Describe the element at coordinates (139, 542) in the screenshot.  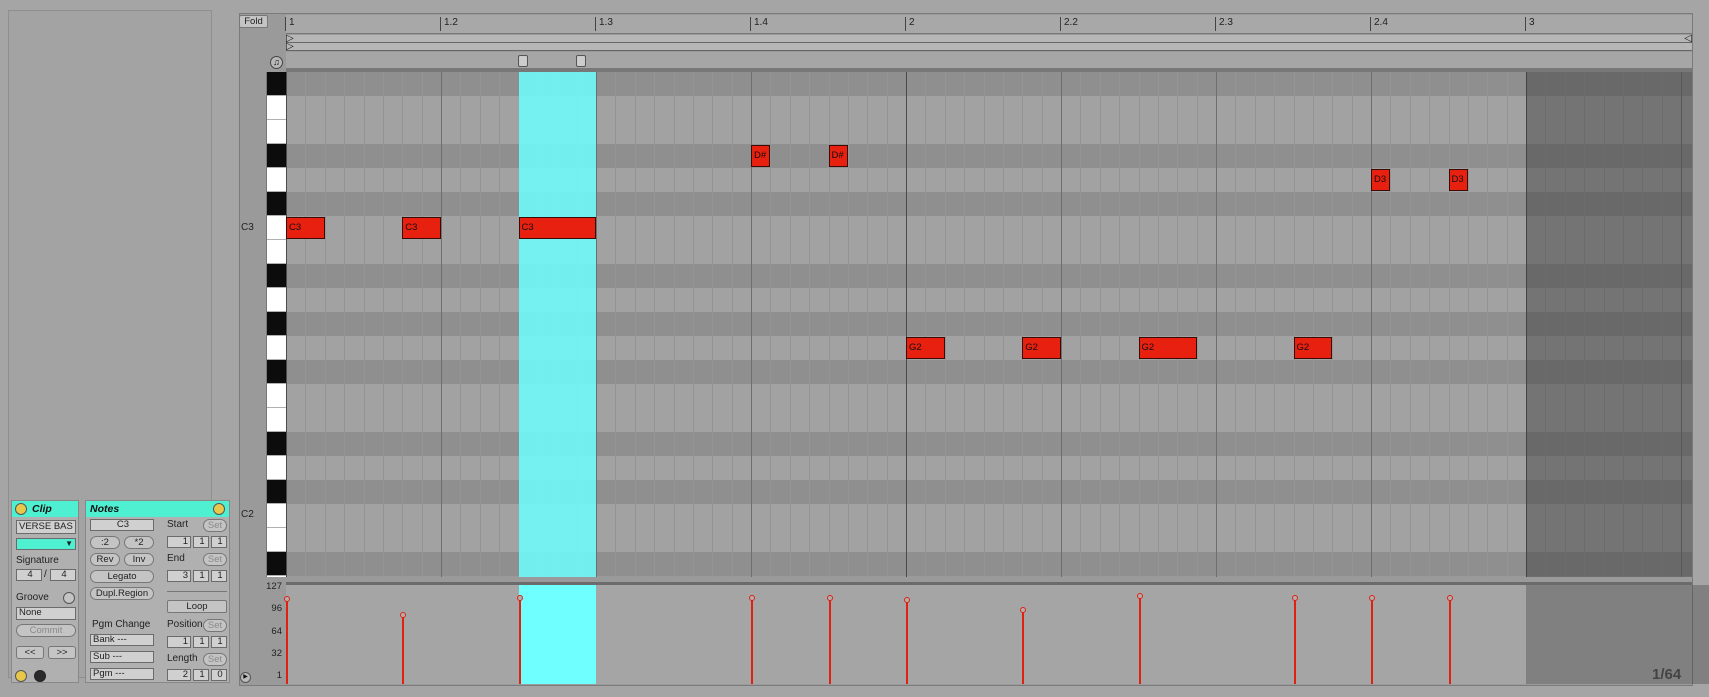
I see `double-button: *2` at that location.